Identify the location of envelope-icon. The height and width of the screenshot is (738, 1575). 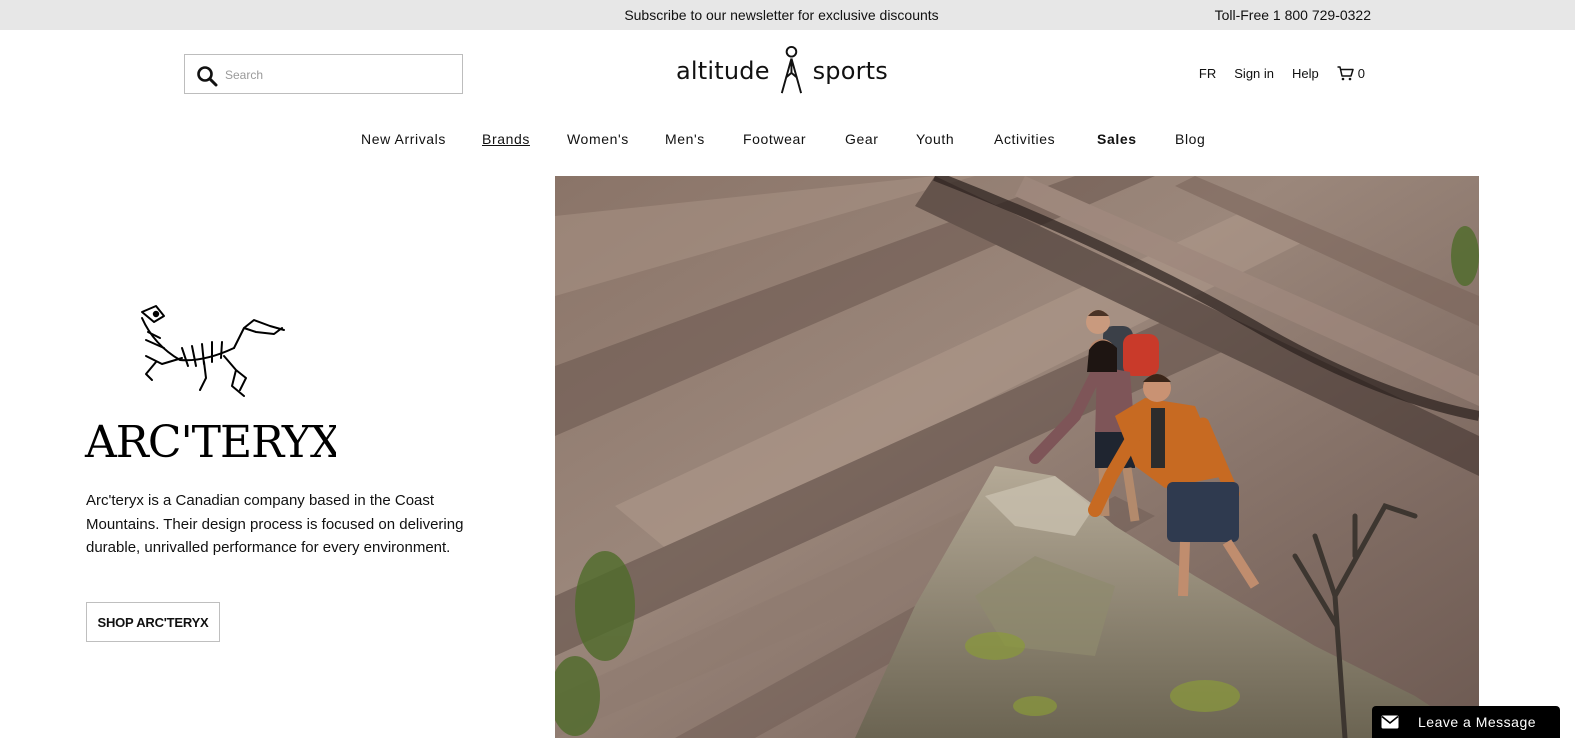
(1390, 722).